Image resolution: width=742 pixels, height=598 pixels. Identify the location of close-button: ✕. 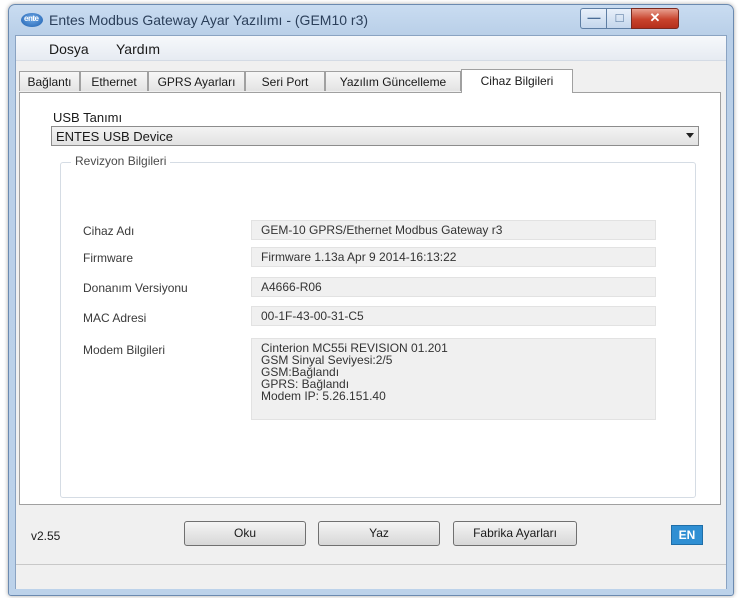
(655, 18).